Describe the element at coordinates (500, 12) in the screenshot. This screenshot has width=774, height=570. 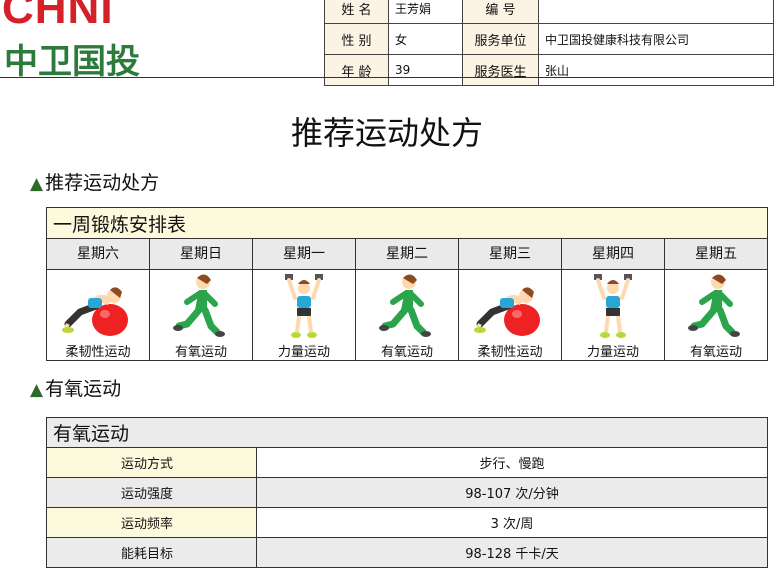
I see `info-label: 编 号` at that location.